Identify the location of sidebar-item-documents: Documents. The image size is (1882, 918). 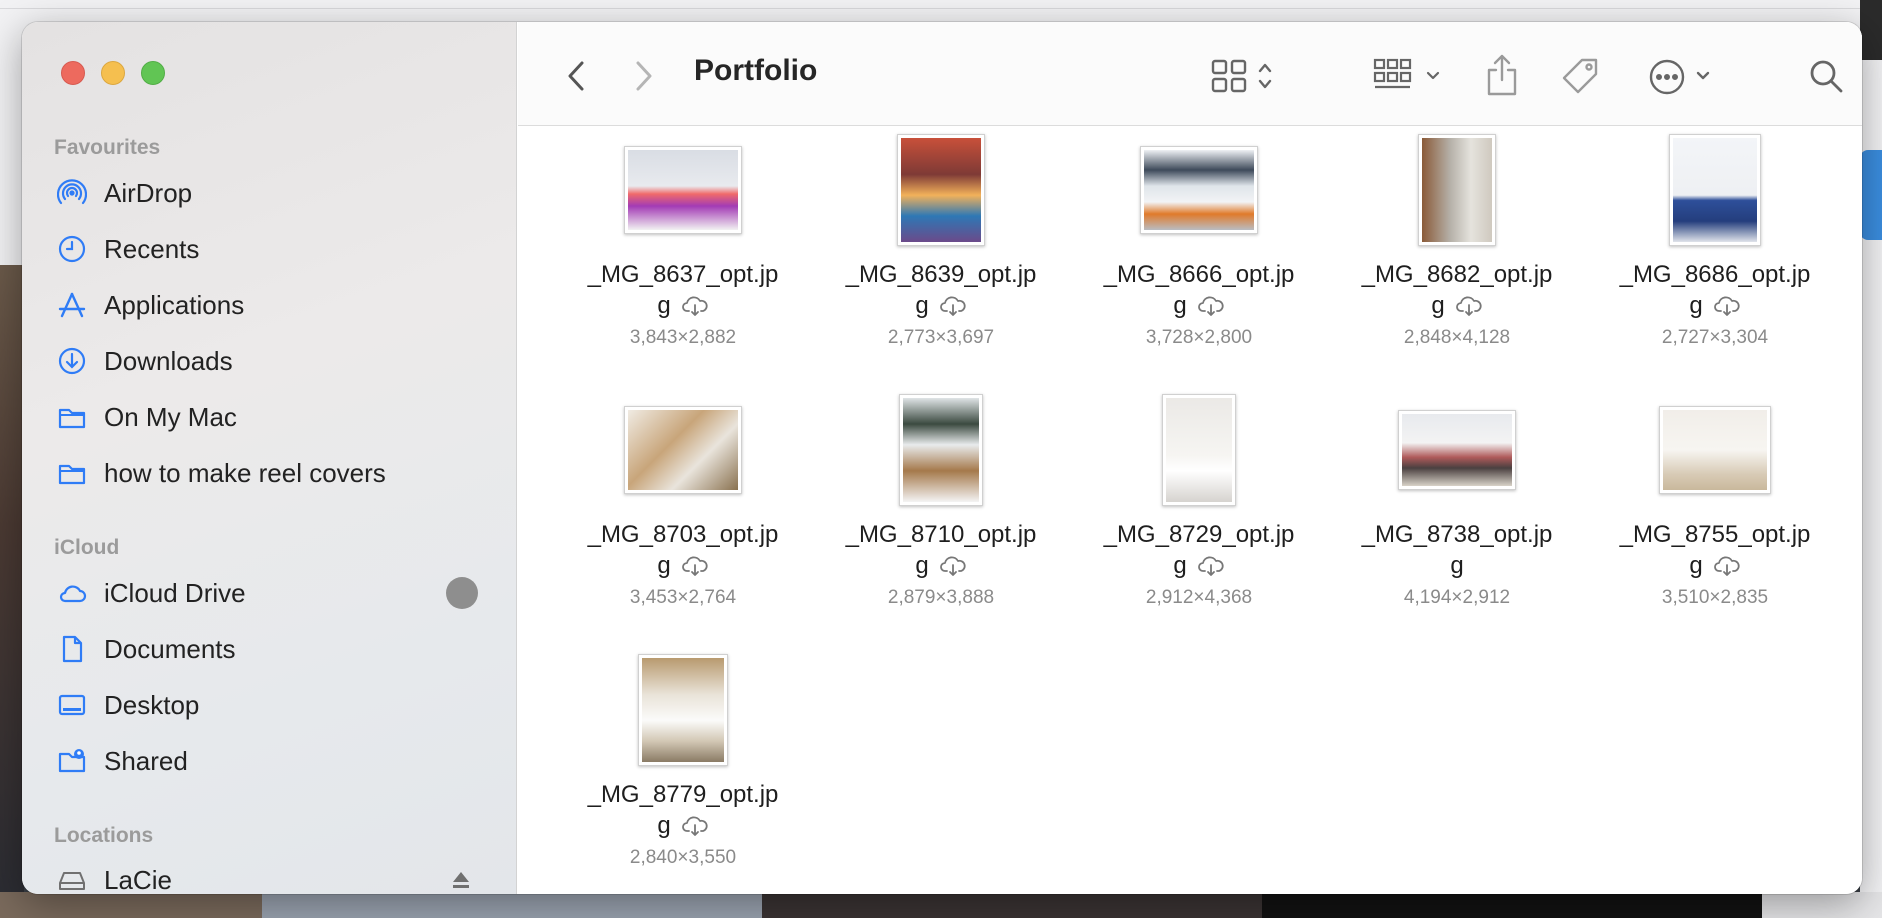
(281, 649).